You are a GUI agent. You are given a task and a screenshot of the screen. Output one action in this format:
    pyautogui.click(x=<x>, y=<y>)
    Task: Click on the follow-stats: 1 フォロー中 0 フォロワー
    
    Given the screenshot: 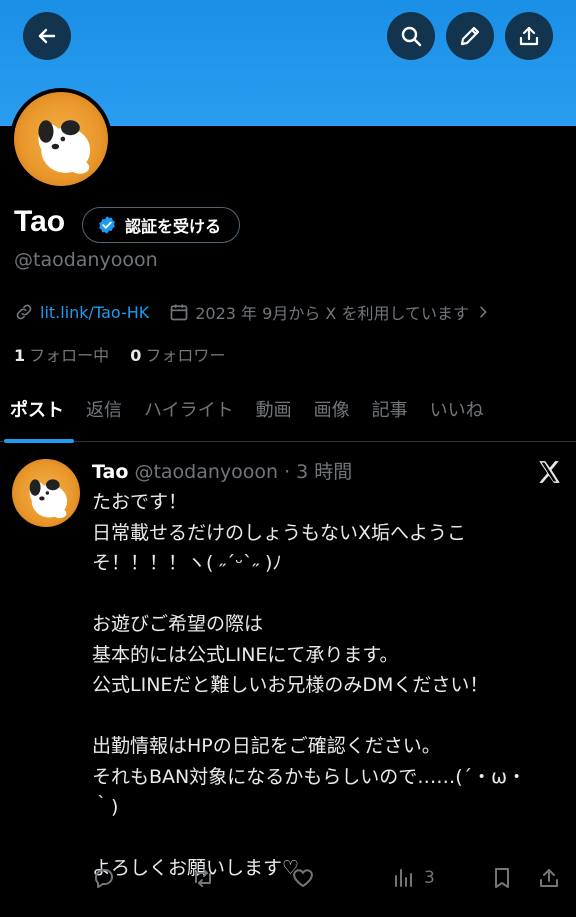 What is the action you would take?
    pyautogui.click(x=119, y=354)
    